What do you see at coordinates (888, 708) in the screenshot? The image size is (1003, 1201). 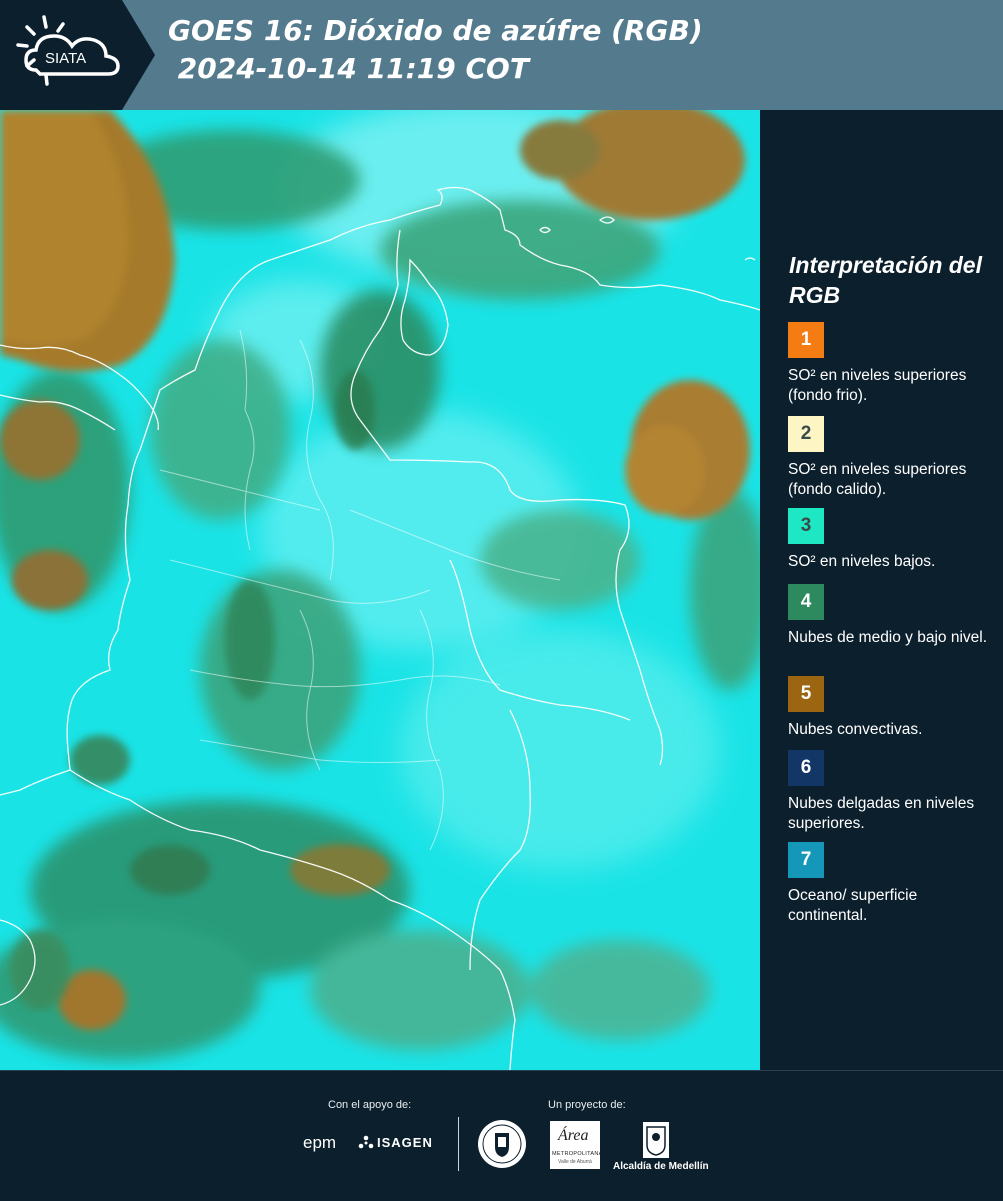 I see `legend-item-5: 5 Nubes convectivas.` at bounding box center [888, 708].